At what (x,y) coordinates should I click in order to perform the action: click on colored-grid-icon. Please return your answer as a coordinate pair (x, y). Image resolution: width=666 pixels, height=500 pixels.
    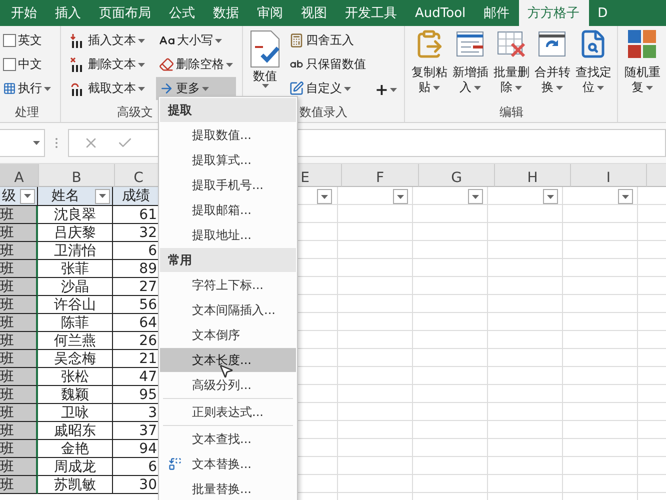
    Looking at the image, I should click on (642, 44).